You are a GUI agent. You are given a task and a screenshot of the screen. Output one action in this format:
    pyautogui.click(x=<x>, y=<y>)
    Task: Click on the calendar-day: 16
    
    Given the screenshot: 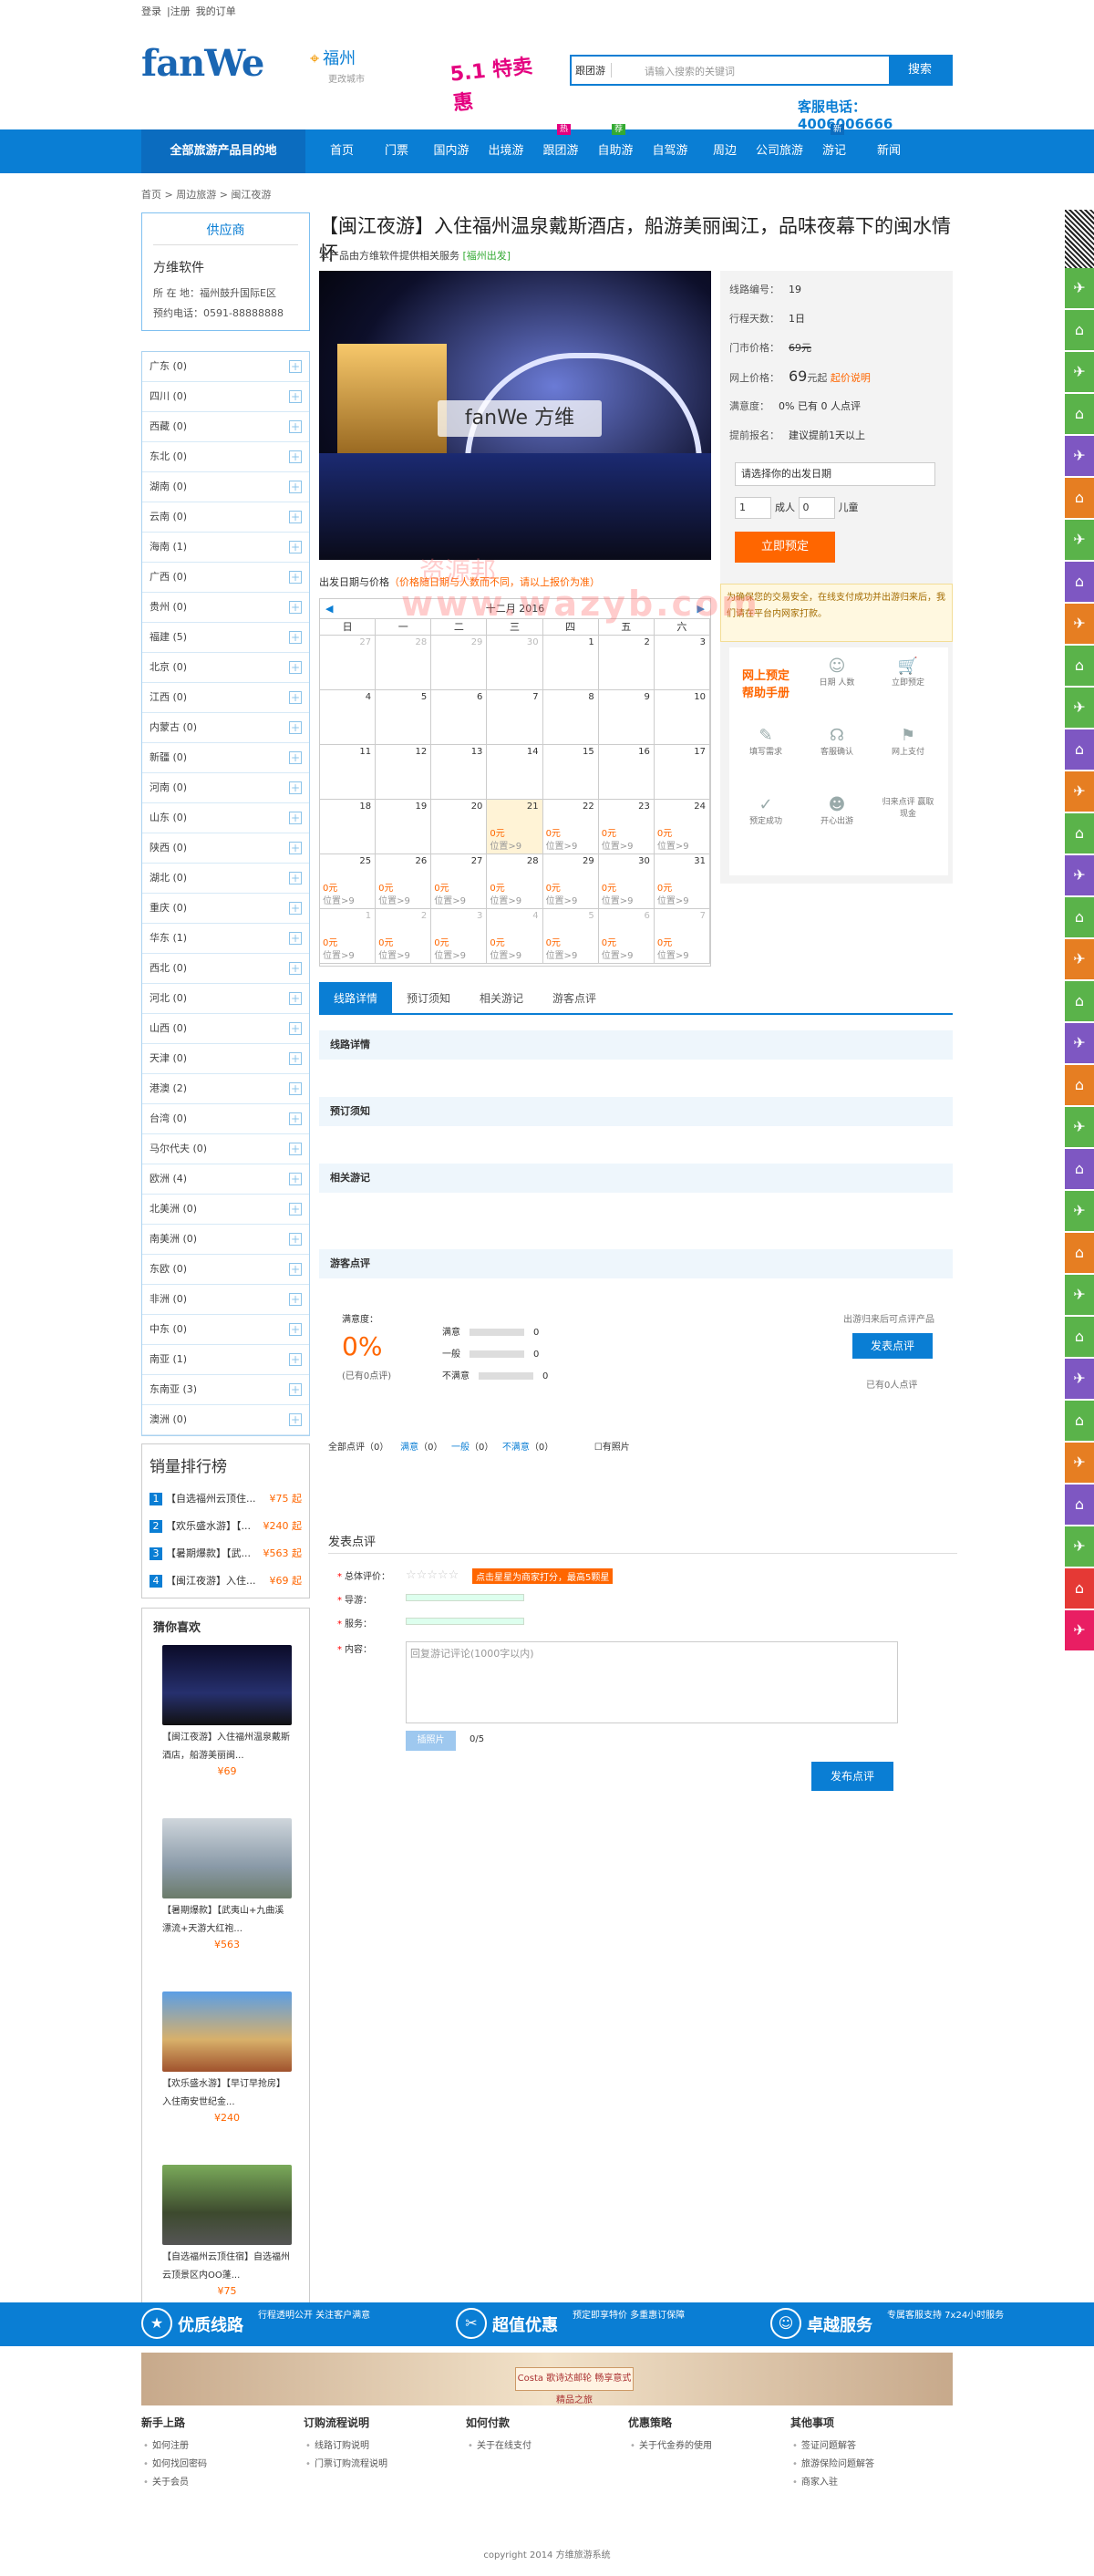 What is the action you would take?
    pyautogui.click(x=626, y=772)
    